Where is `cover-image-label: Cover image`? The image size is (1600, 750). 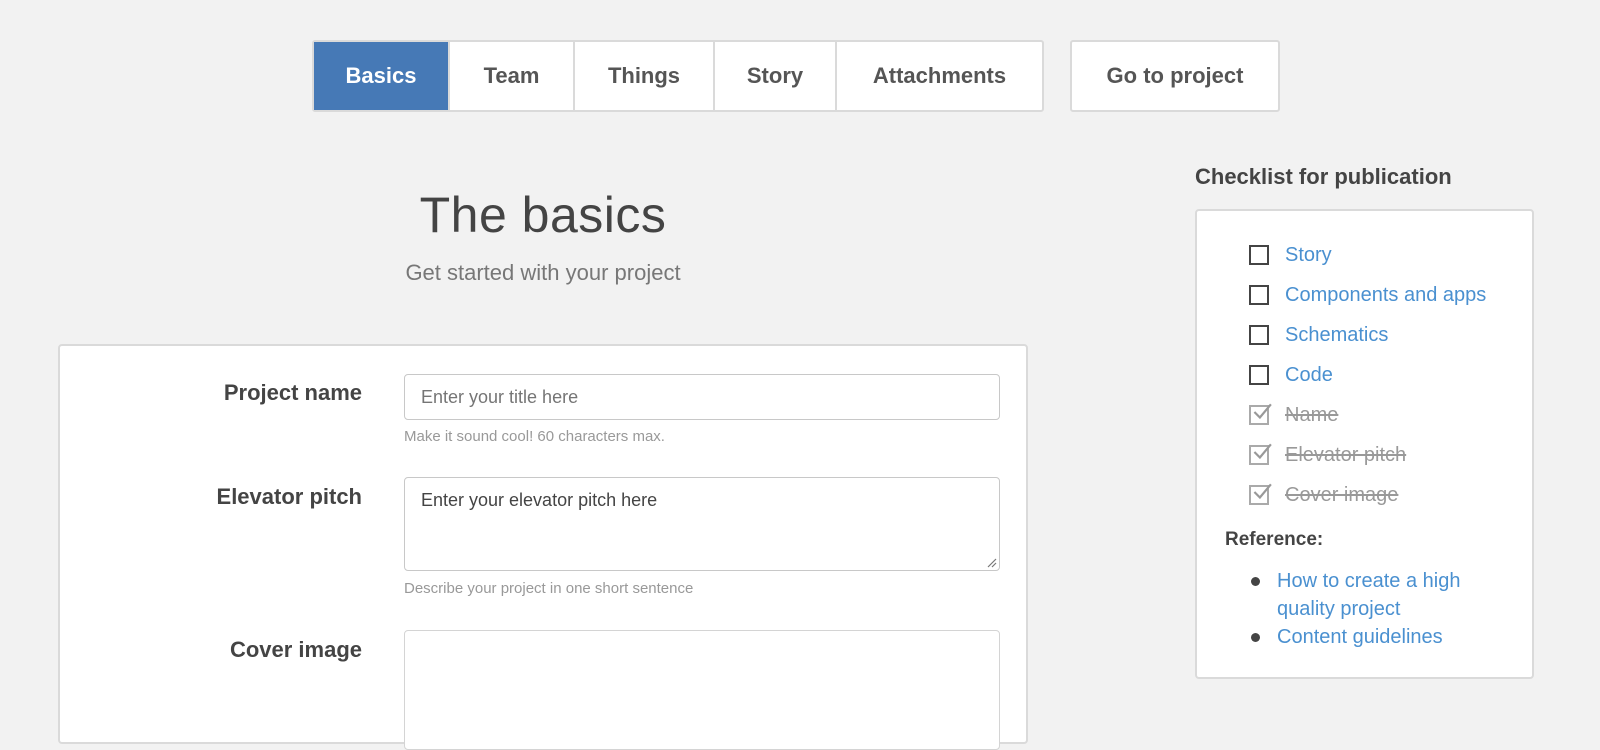
cover-image-label: Cover image is located at coordinates (295, 649).